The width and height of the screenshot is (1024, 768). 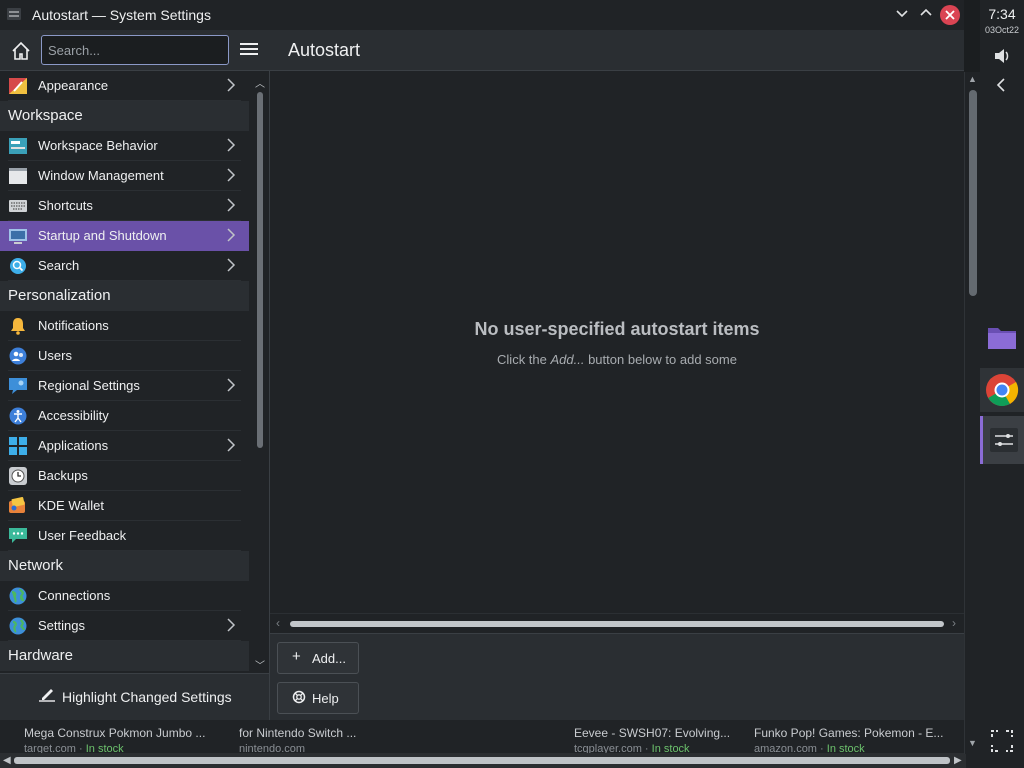 I want to click on sidebar-item-workspace-behavior: Workspace Behavior, so click(x=124, y=146).